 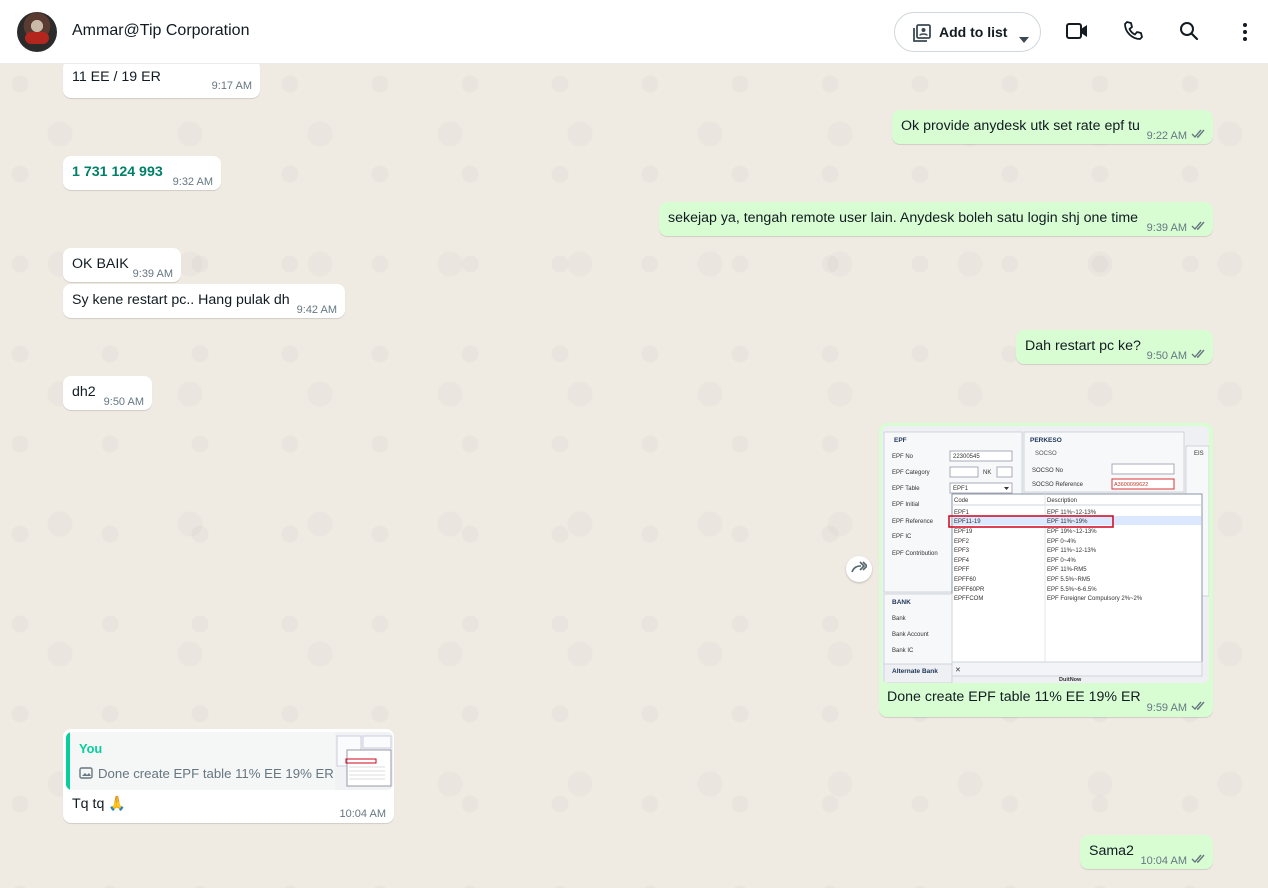 I want to click on description-cell: EPF 0~4%, so click(x=1062, y=561).